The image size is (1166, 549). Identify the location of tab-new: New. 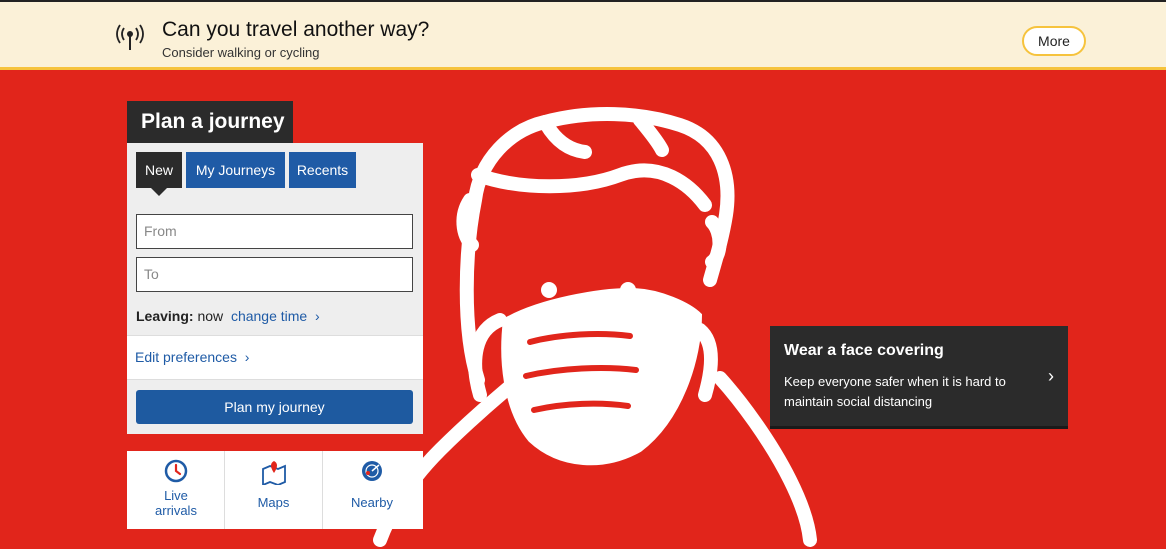
(159, 174).